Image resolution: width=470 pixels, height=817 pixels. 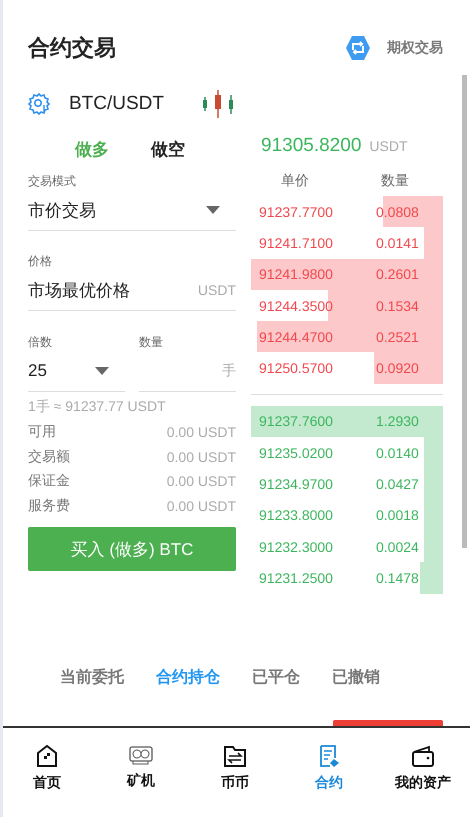 What do you see at coordinates (397, 274) in the screenshot?
I see `order-amount: 0.2601` at bounding box center [397, 274].